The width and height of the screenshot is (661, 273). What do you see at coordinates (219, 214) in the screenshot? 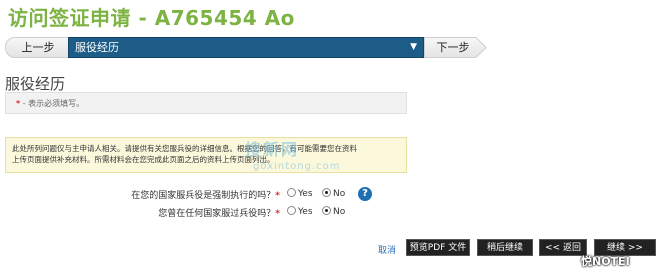
I see `question-label: 您曾在任何国家服过兵役吗？*` at bounding box center [219, 214].